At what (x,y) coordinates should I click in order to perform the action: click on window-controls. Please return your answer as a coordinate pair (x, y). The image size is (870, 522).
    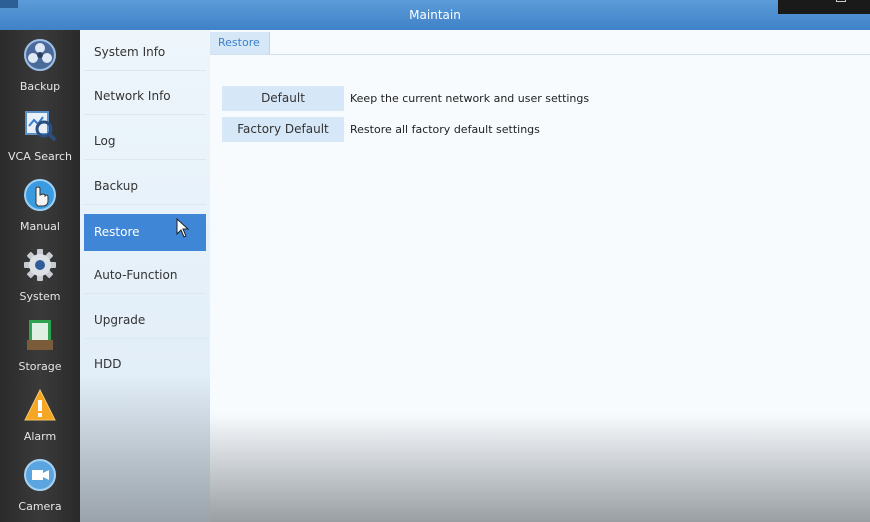
    Looking at the image, I should click on (824, 7).